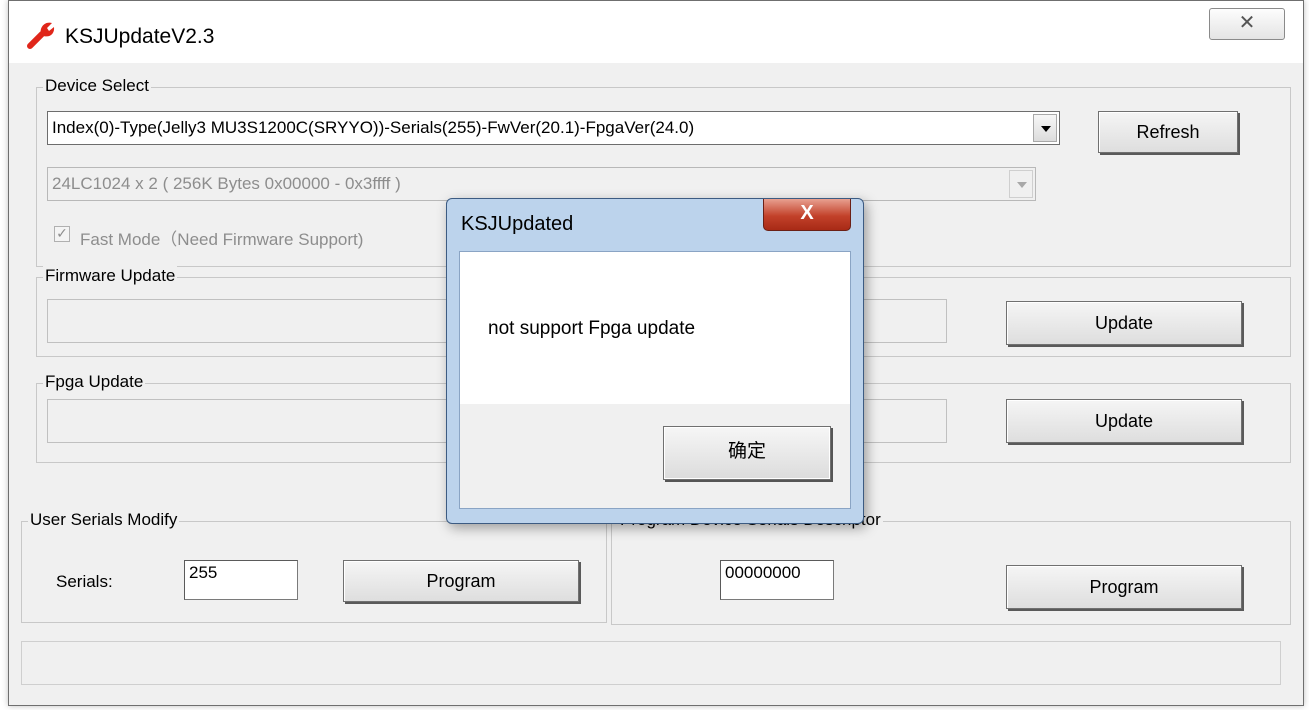 The height and width of the screenshot is (710, 1309). Describe the element at coordinates (747, 453) in the screenshot. I see `ok-button: 确定` at that location.